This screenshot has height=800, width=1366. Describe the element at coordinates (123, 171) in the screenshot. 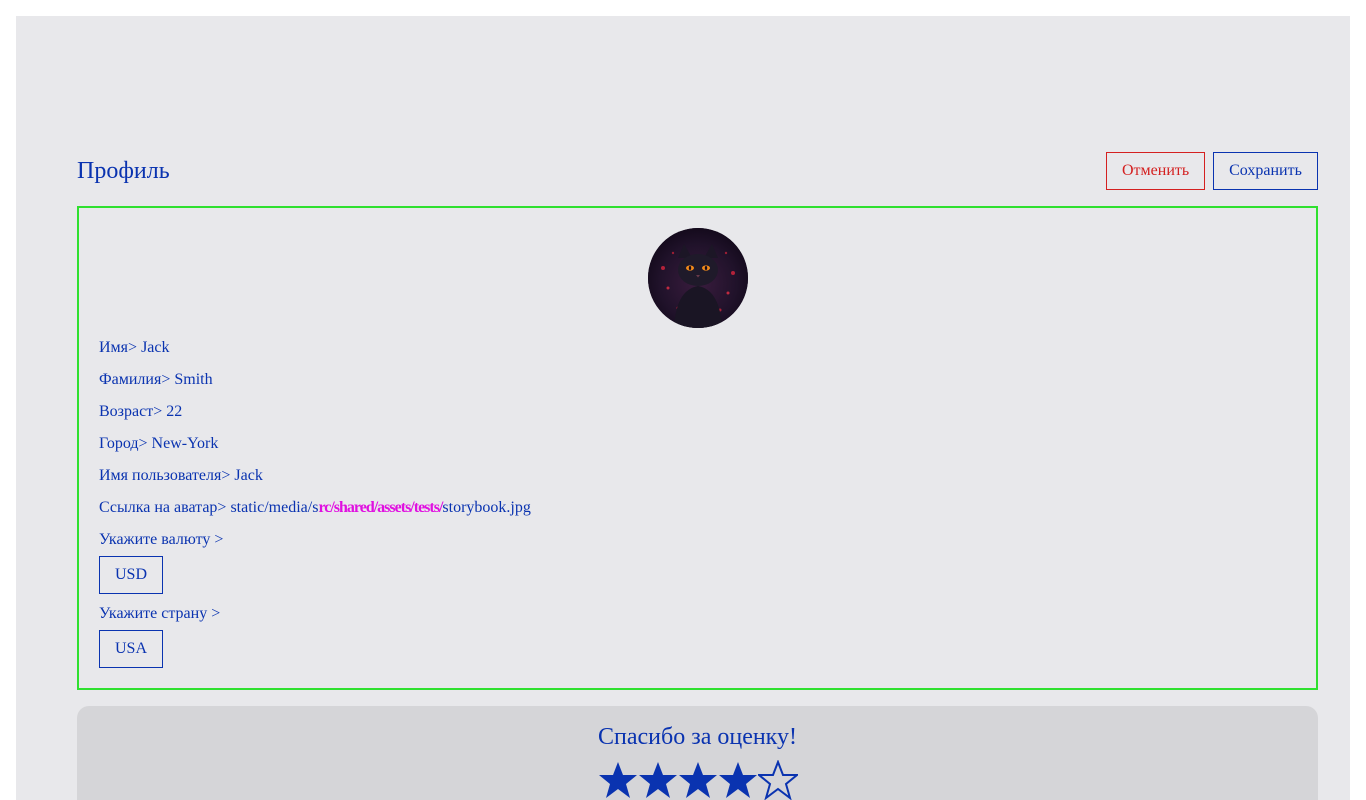

I see `page-title: Профиль` at that location.